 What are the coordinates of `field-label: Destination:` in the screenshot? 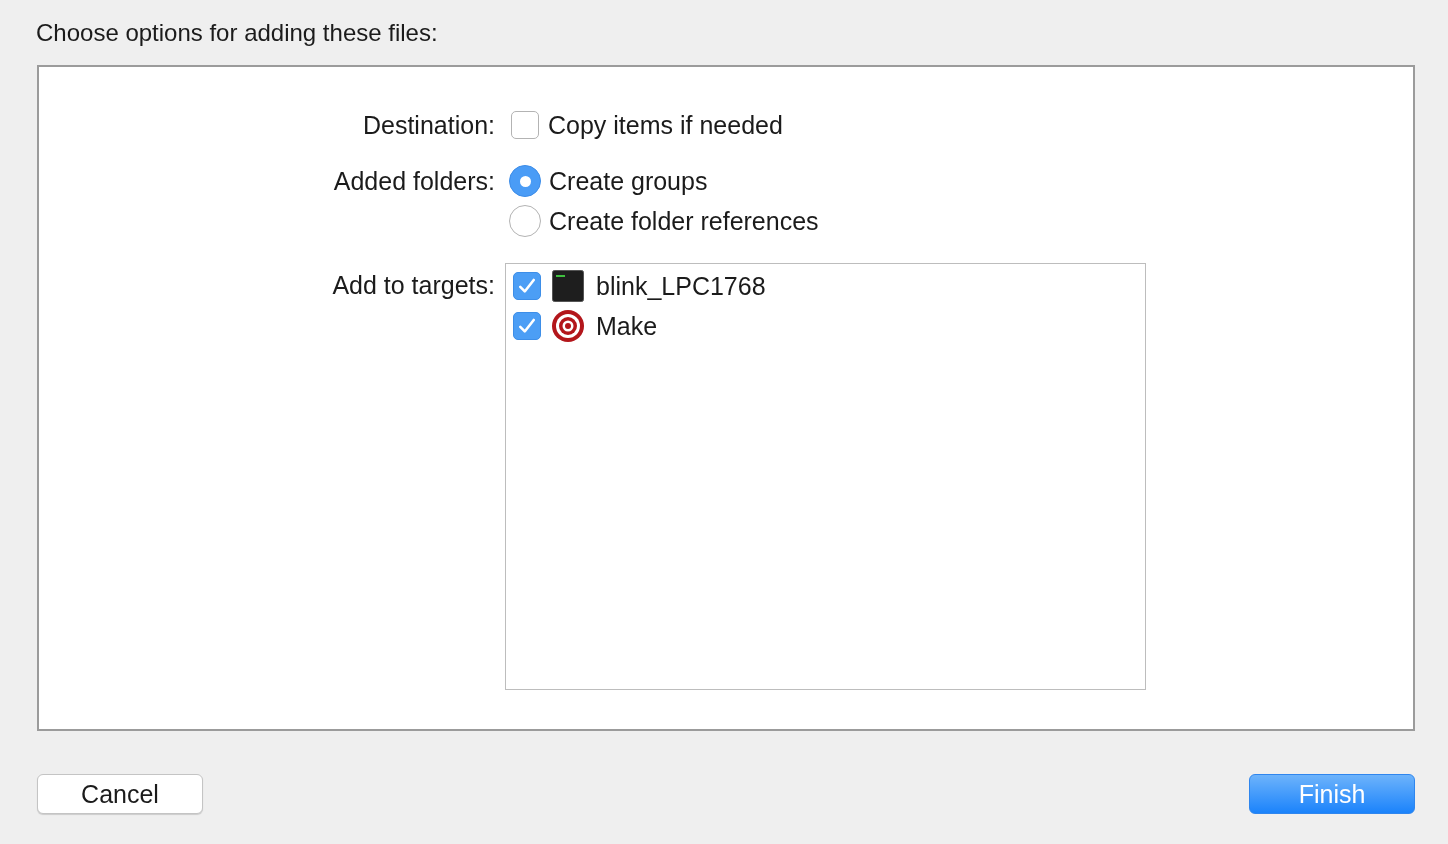 It's located at (428, 125).